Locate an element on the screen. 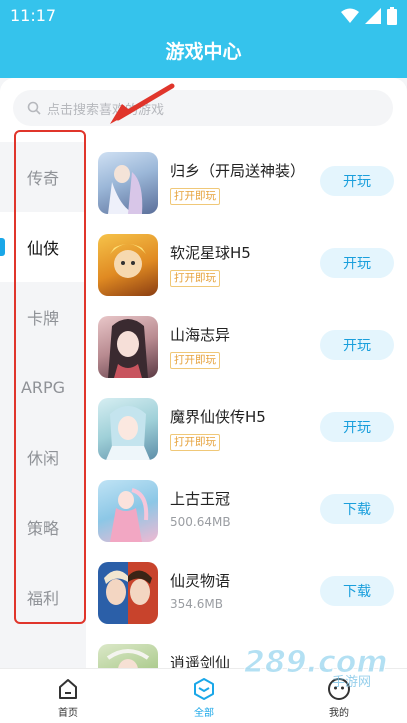 The image size is (407, 723). search-input: 点击搜索喜欢的游戏 is located at coordinates (203, 108).